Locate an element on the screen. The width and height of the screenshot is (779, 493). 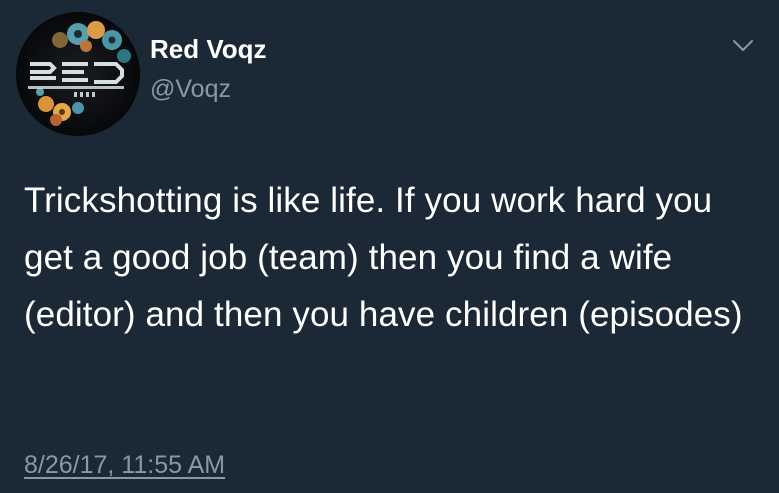
red-voqz-logo-avatar-icon is located at coordinates (78, 74).